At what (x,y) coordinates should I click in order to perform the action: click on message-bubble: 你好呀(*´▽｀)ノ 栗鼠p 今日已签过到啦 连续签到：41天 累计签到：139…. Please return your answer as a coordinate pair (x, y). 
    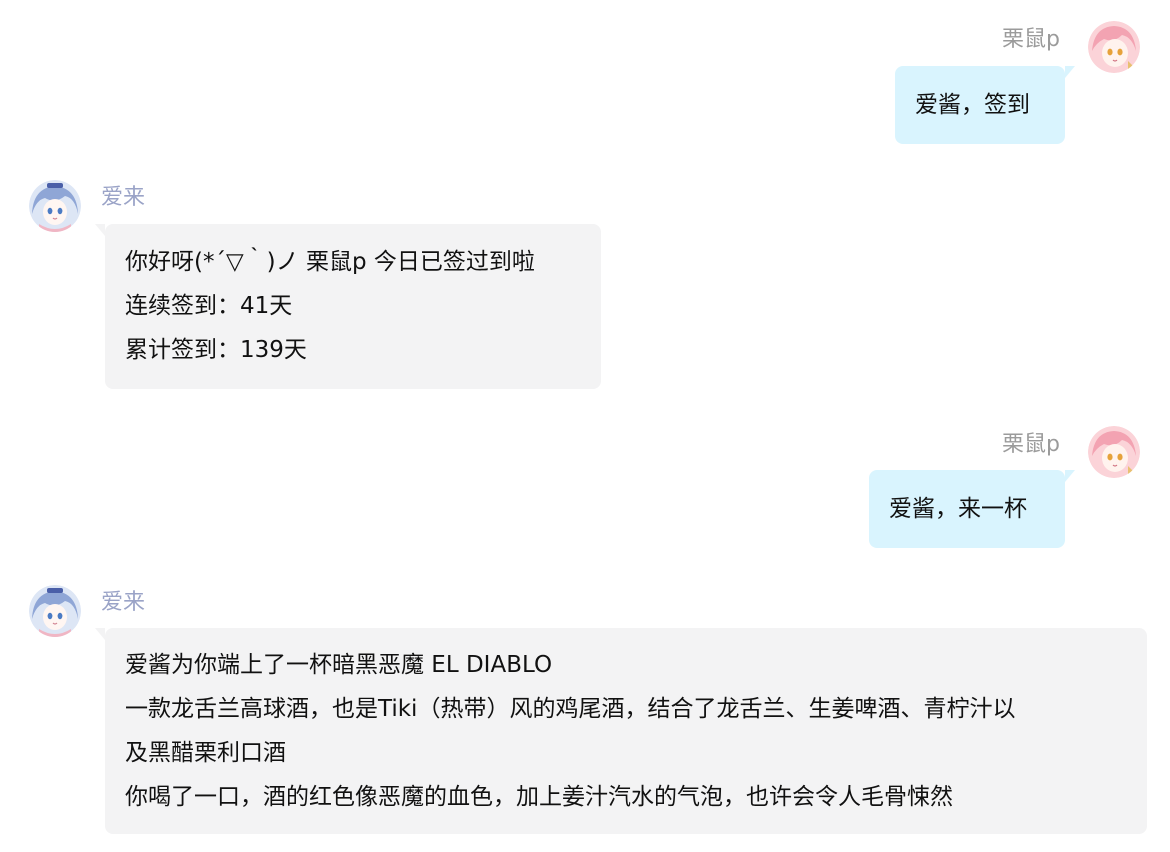
    Looking at the image, I should click on (348, 306).